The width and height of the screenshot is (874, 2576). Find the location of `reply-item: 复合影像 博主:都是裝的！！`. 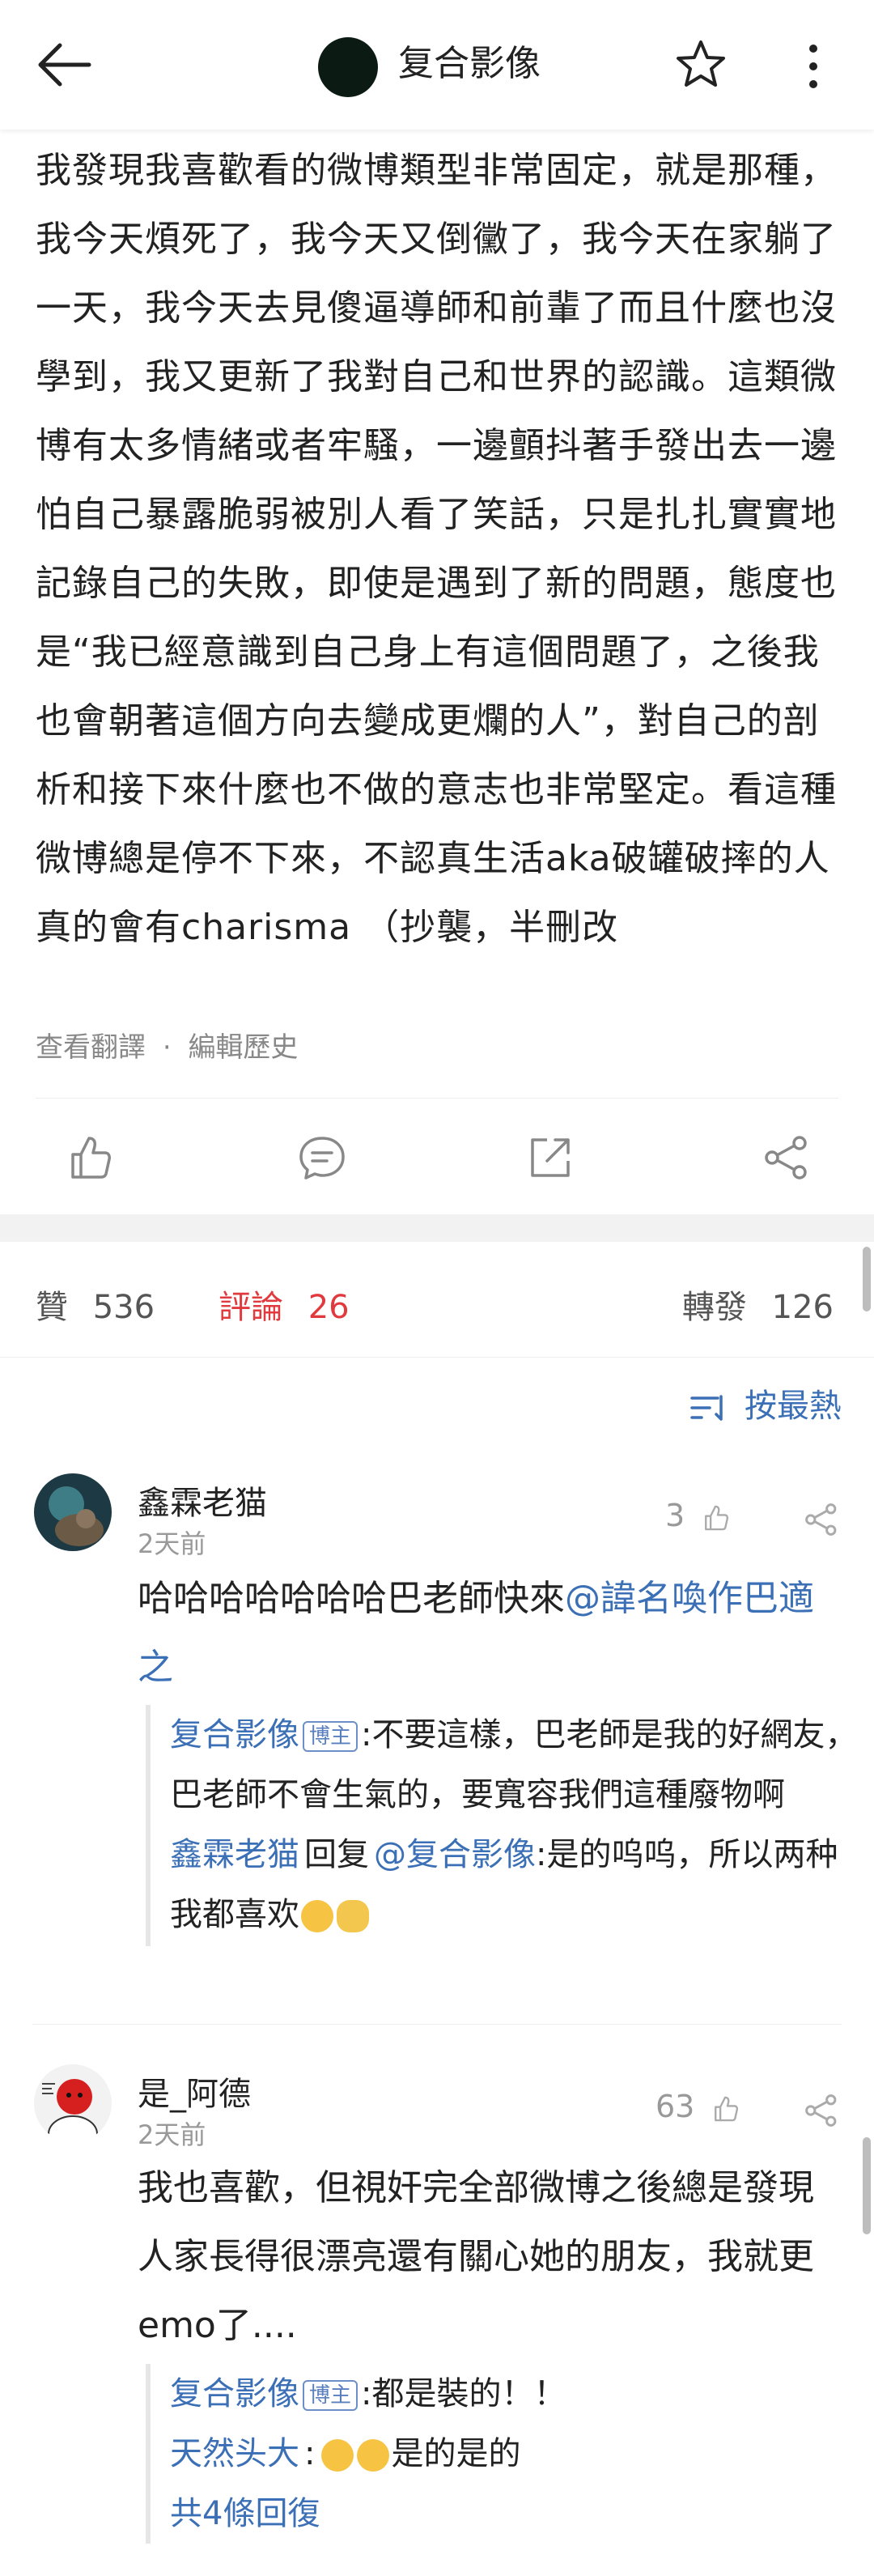

reply-item: 复合影像 博主:都是裝的！！ is located at coordinates (518, 2394).